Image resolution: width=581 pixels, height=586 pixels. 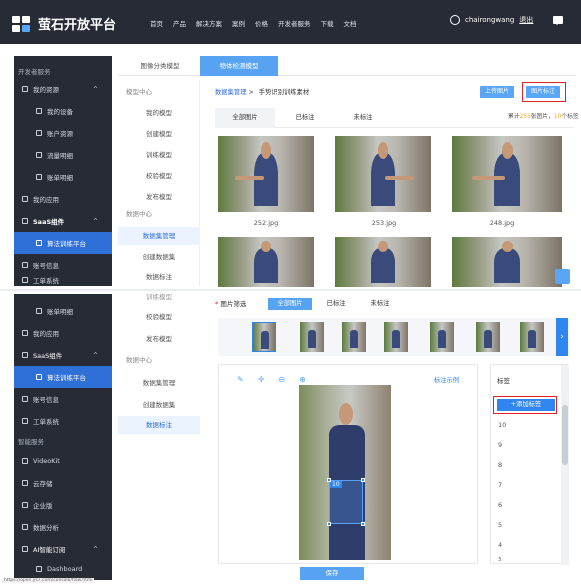 What do you see at coordinates (500, 545) in the screenshot?
I see `label-item: 4` at bounding box center [500, 545].